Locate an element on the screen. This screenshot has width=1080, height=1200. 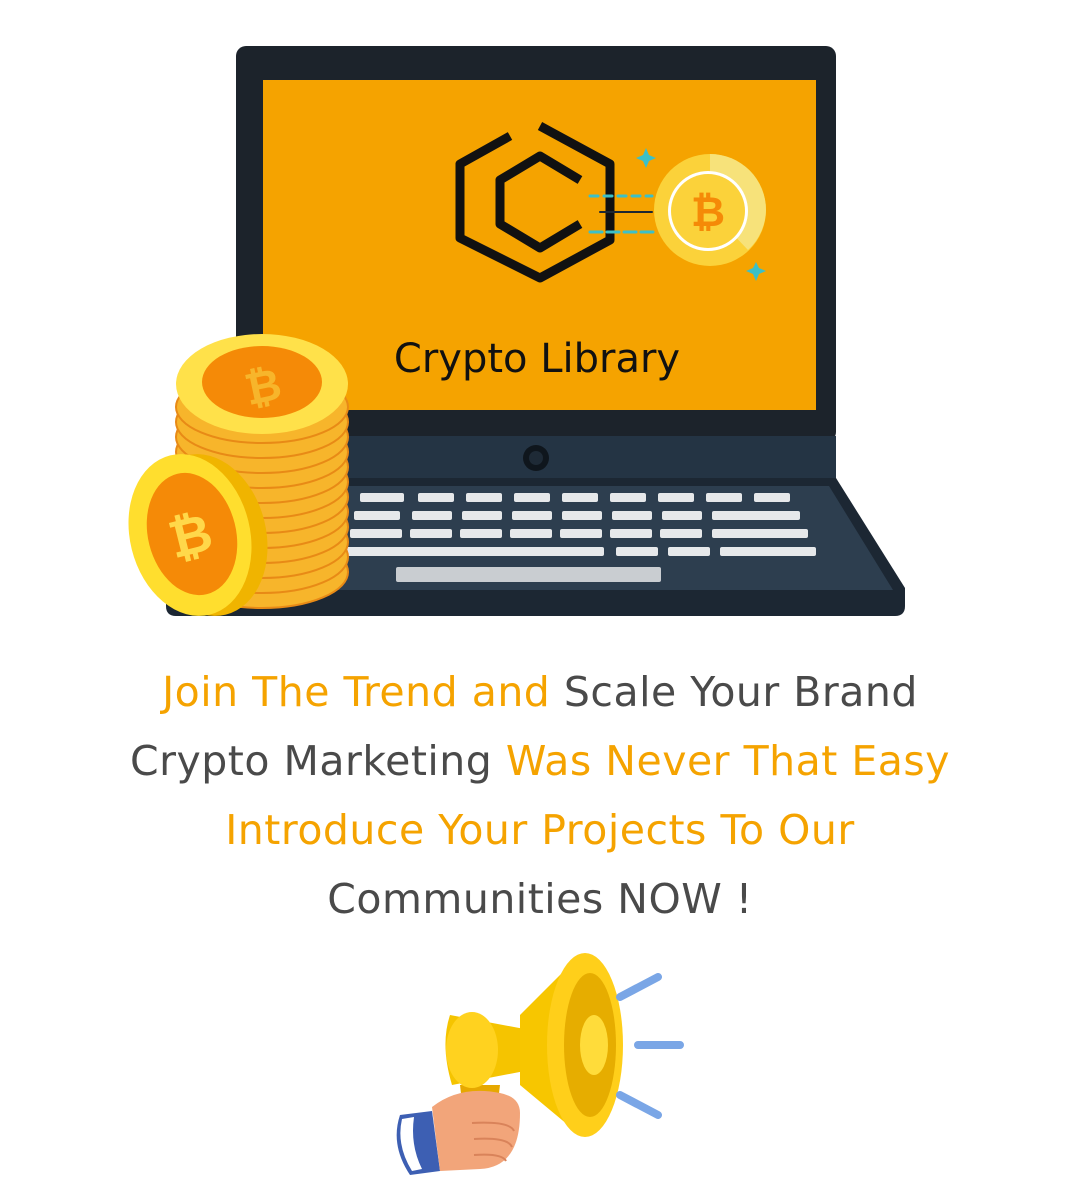
headline-line-1-highlight: Join The Trend and is located at coordinates (356, 692).